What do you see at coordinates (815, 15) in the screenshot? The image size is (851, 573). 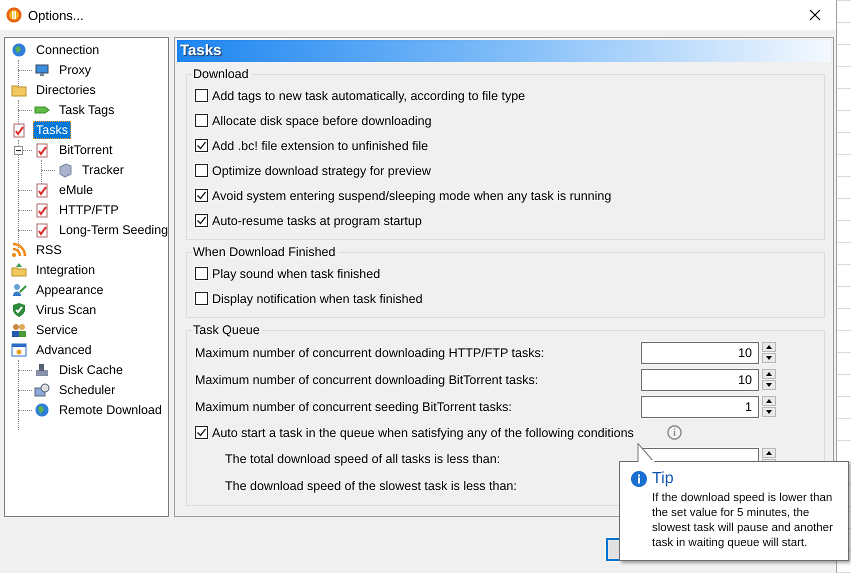 I see `close-icon` at bounding box center [815, 15].